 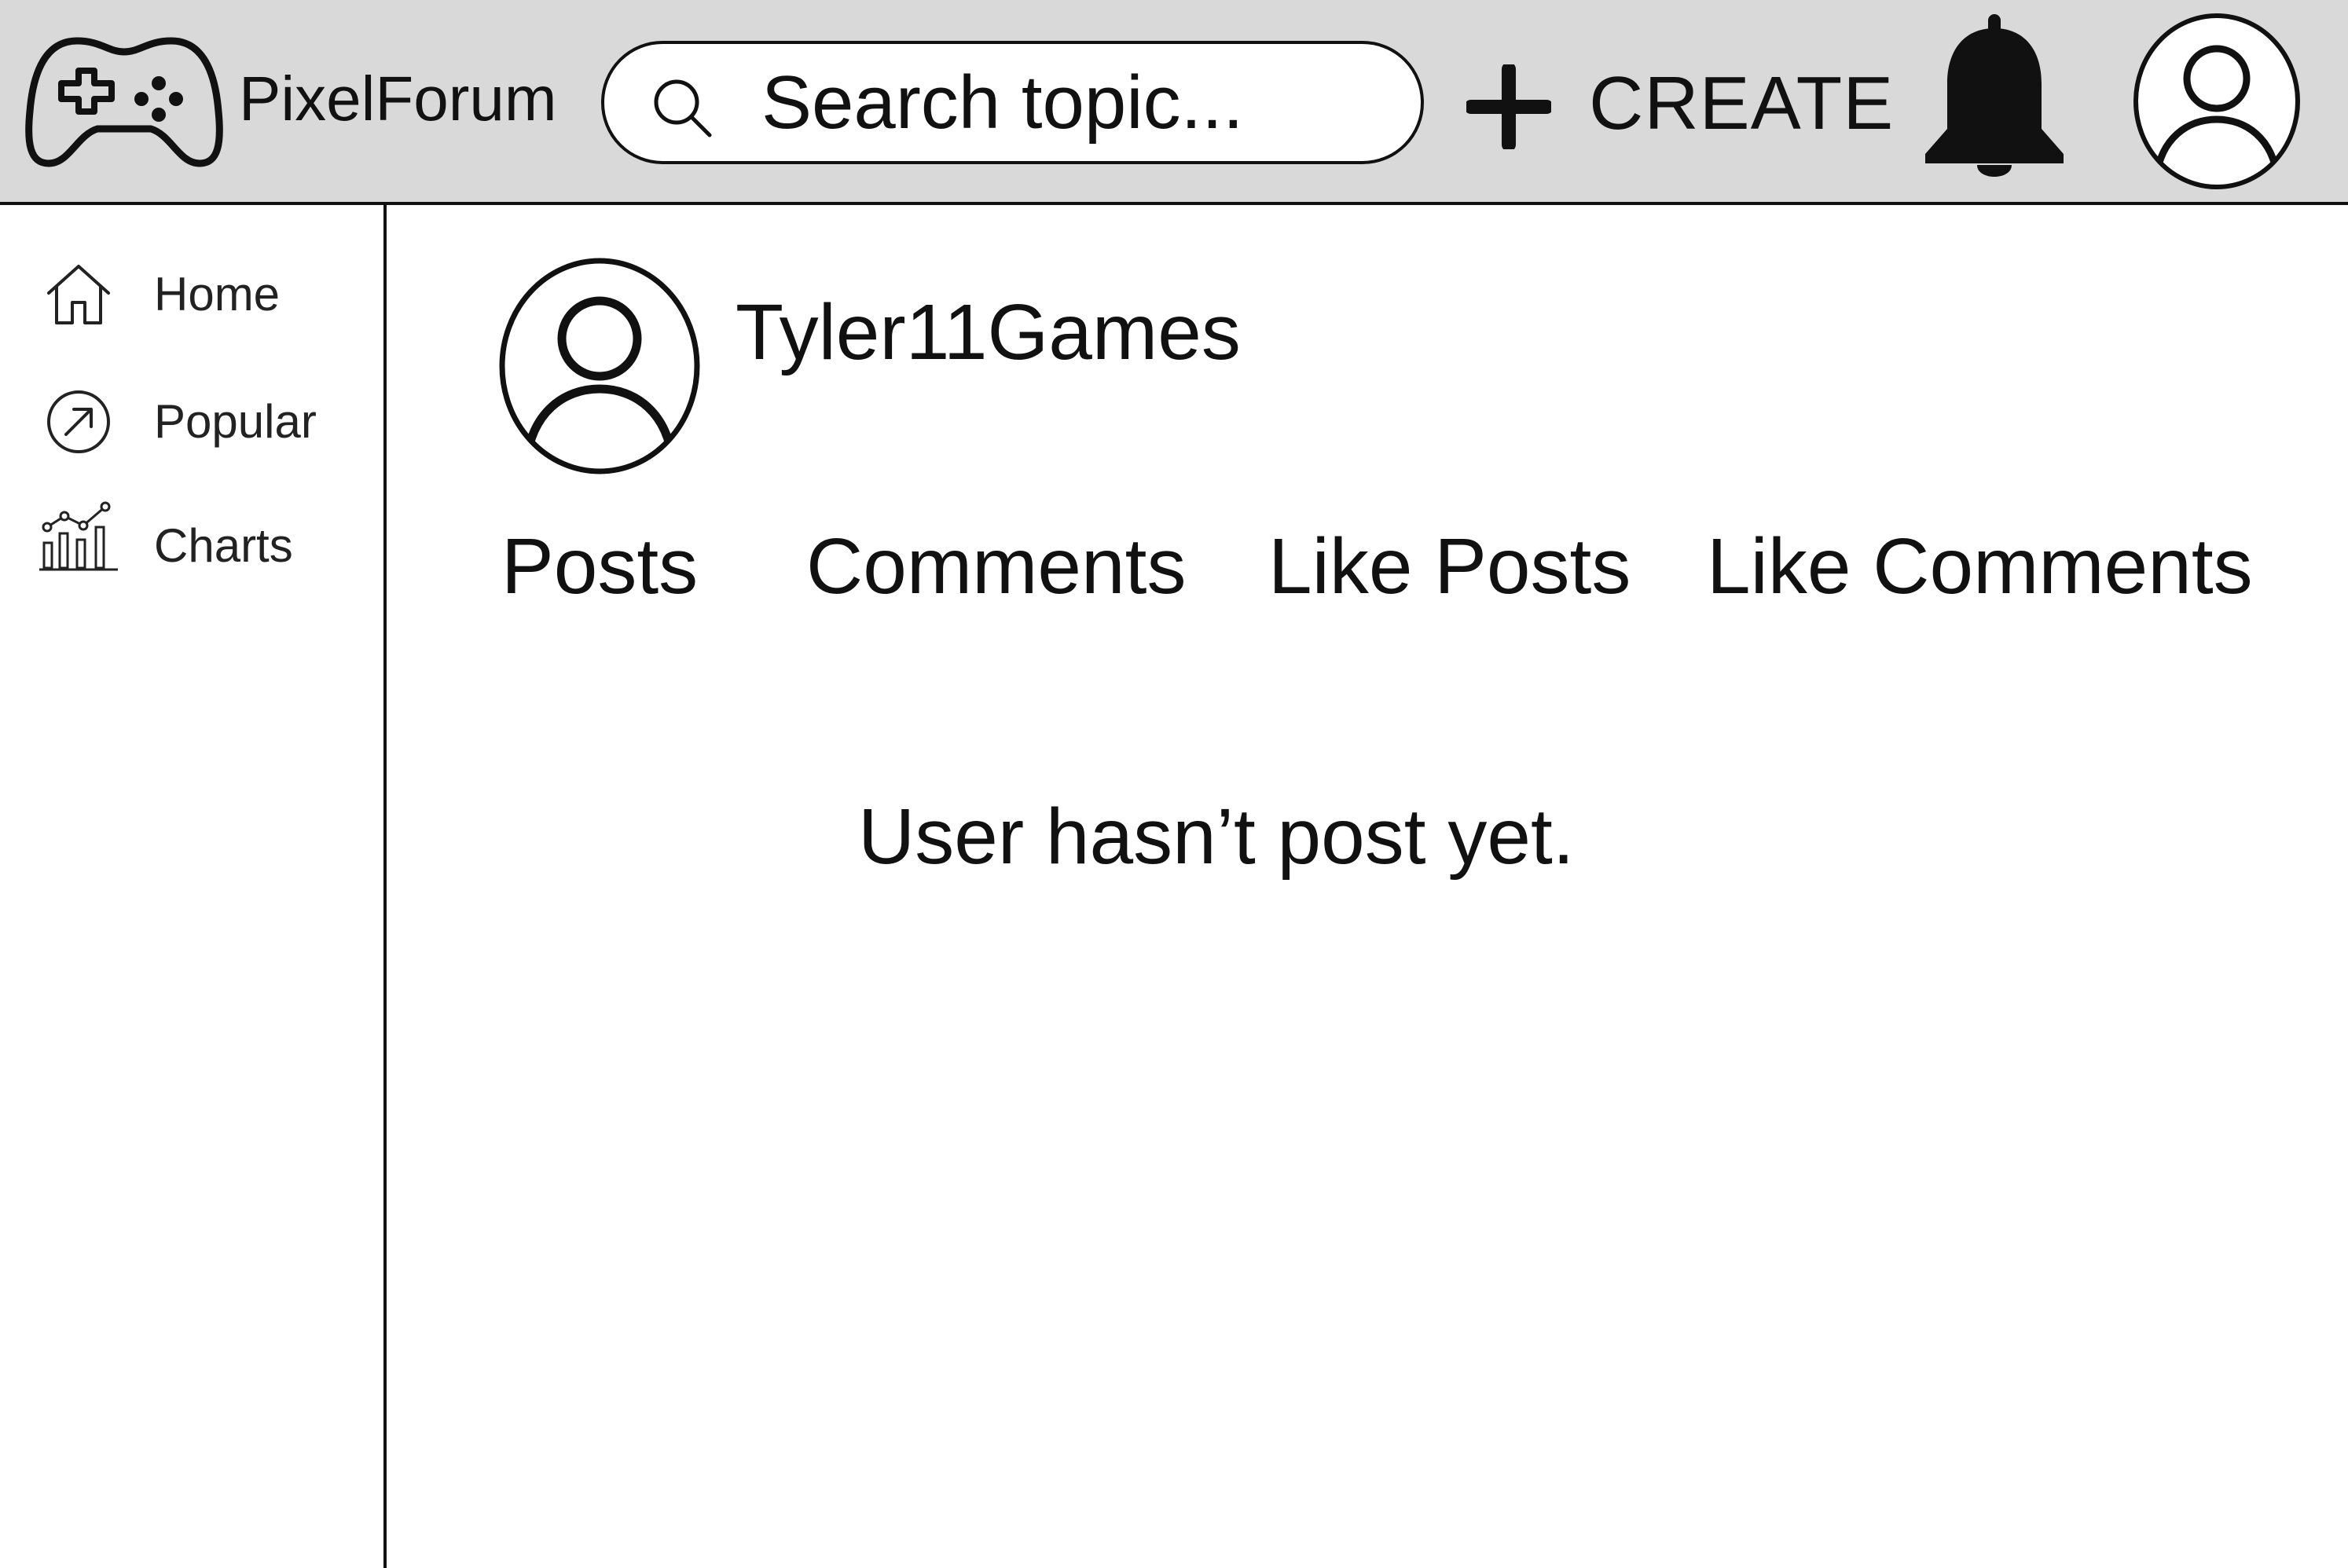 I want to click on create-button: CREATE, so click(x=1678, y=102).